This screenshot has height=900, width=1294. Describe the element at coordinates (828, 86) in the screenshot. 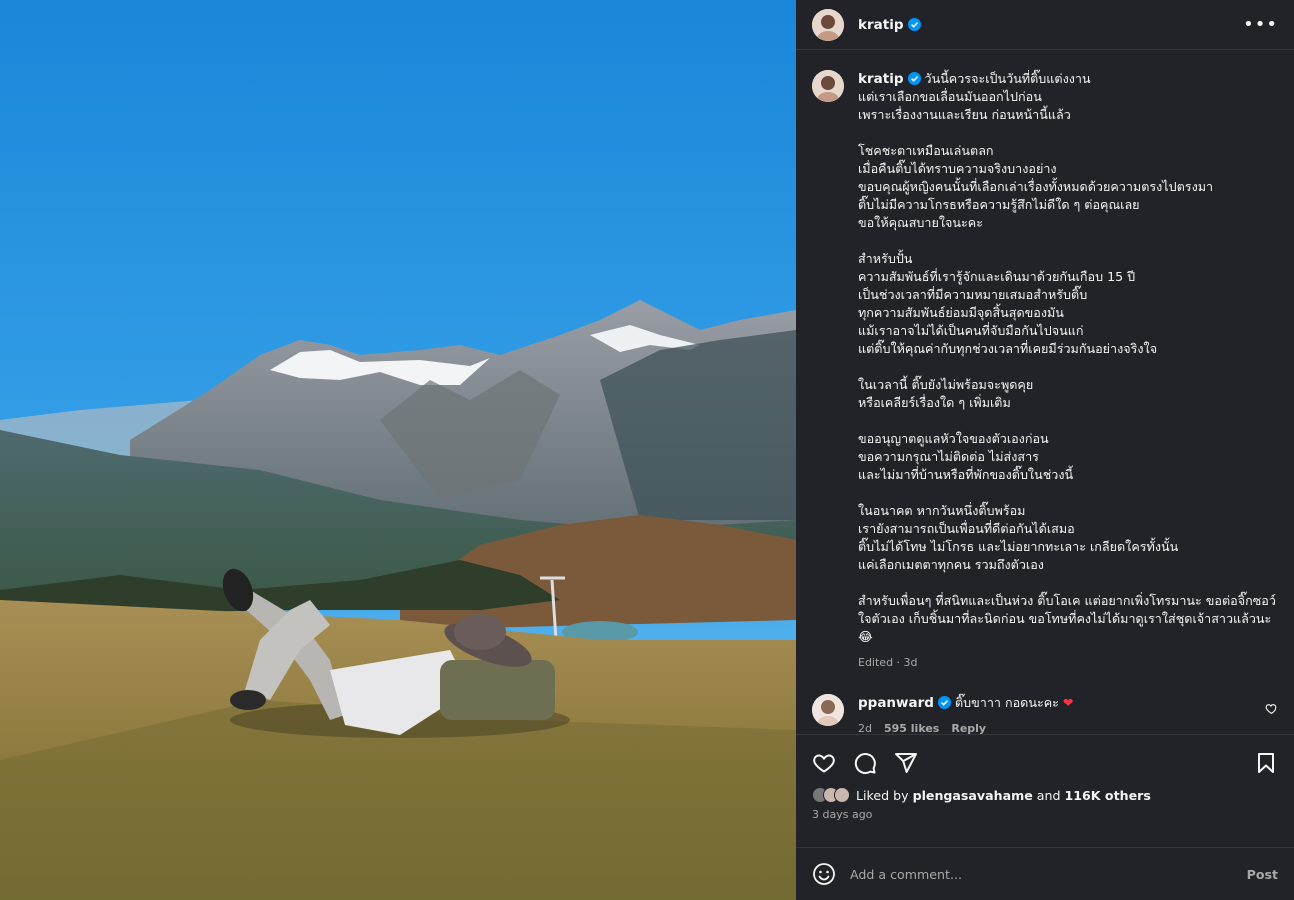

I see `caption-author-avatar` at that location.